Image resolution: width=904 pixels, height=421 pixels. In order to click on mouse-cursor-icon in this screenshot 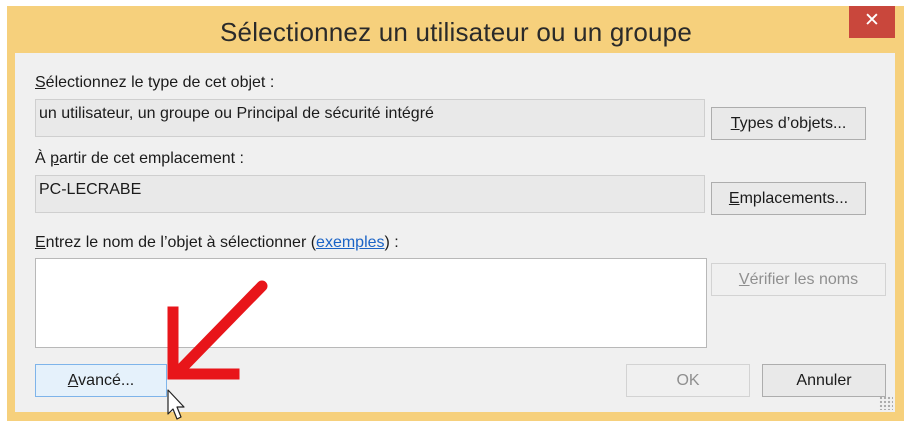, I will do `click(176, 404)`.